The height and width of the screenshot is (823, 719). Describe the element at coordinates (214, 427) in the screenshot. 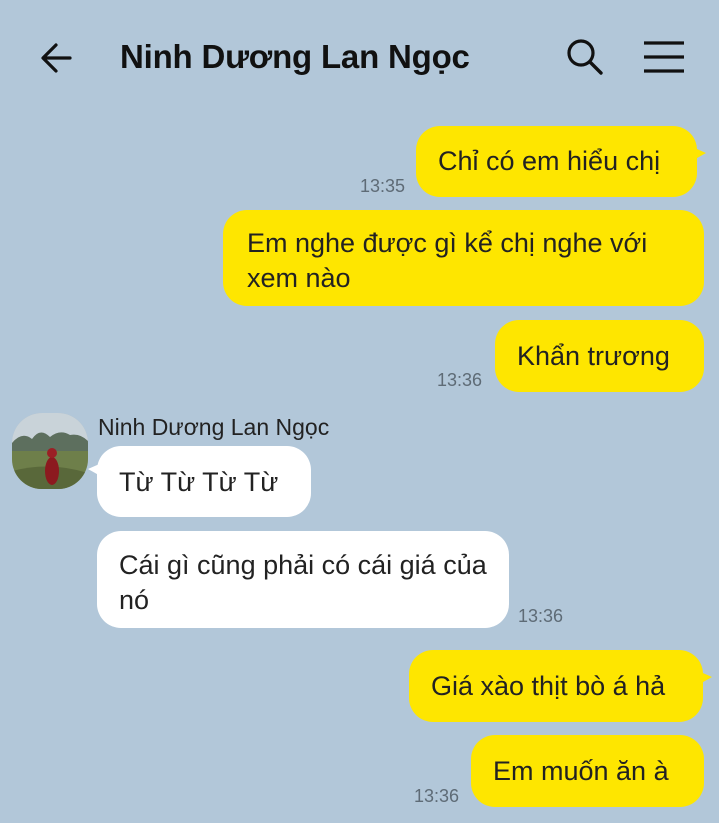

I see `sender-name: Ninh Dương Lan Ngọc` at that location.